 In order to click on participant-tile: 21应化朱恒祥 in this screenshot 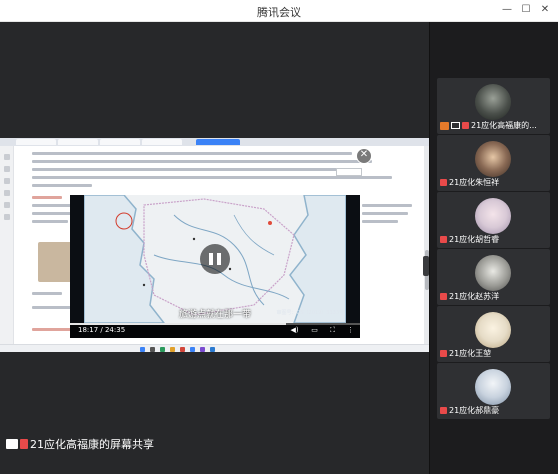, I will do `click(493, 163)`.